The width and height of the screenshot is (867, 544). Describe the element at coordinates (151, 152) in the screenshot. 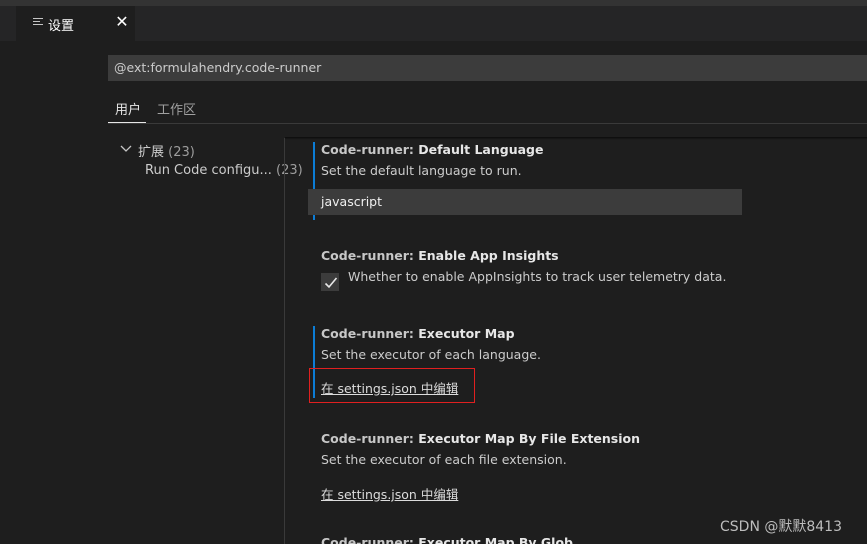

I see `toc-group-label: 扩展` at that location.